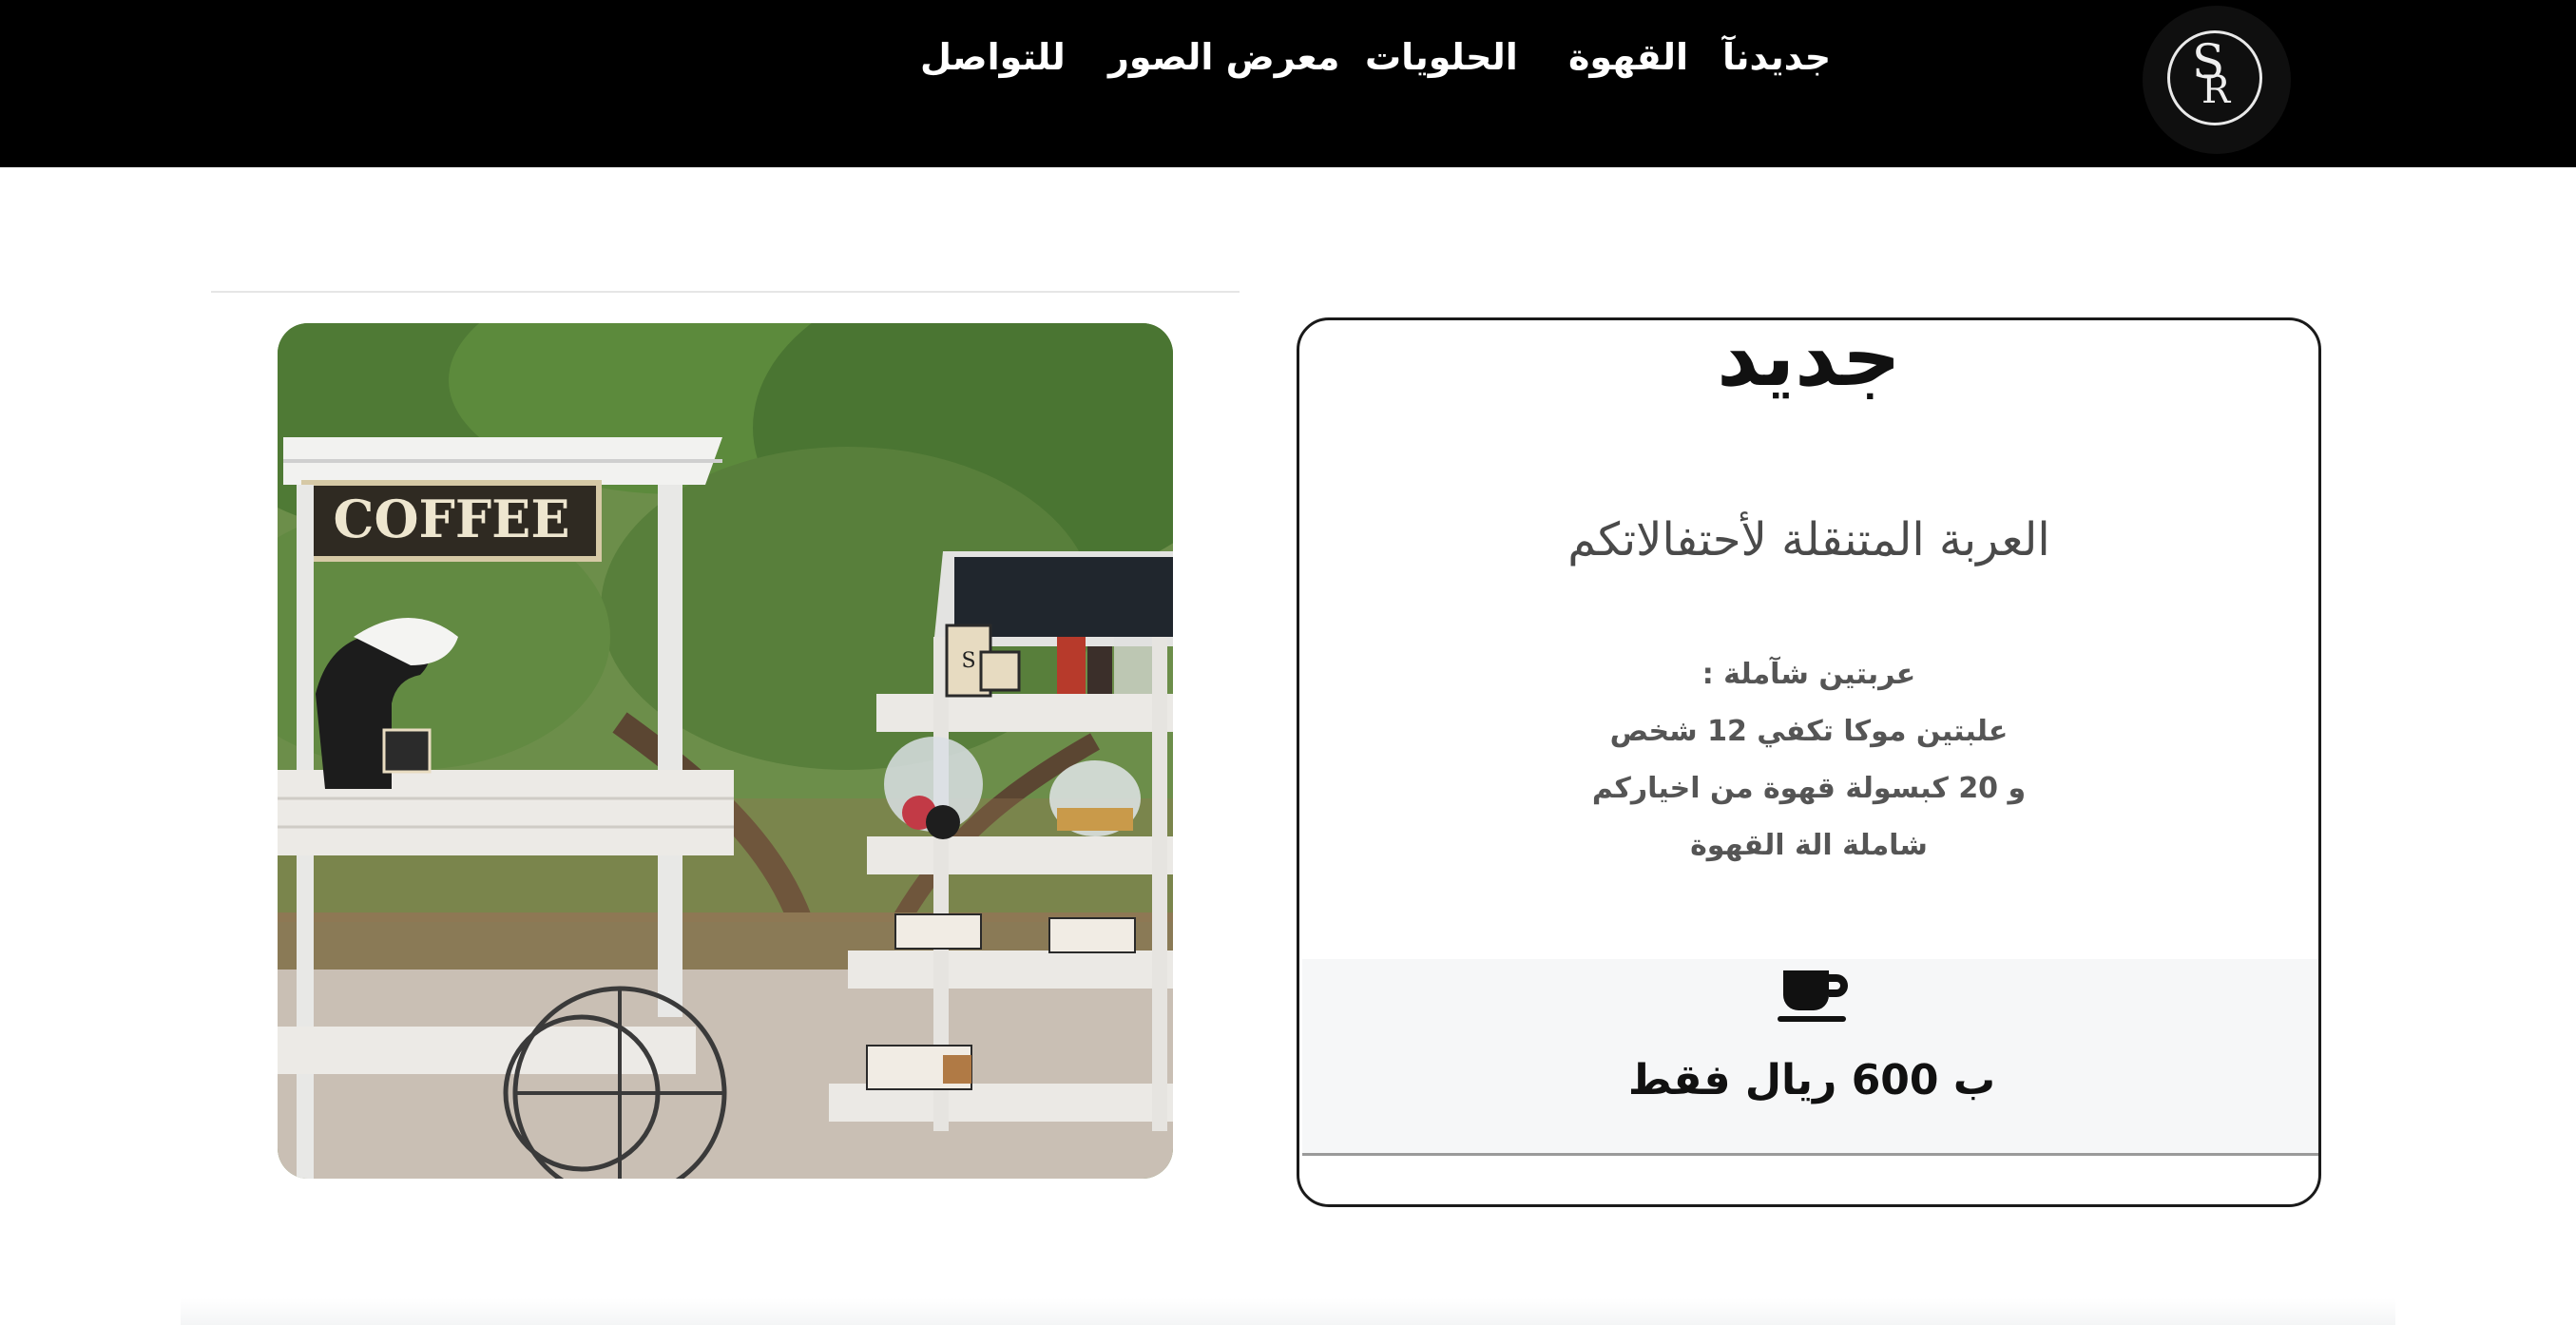 Image resolution: width=2576 pixels, height=1325 pixels. What do you see at coordinates (1809, 845) in the screenshot?
I see `detail-line: شاملة الة القهوة` at bounding box center [1809, 845].